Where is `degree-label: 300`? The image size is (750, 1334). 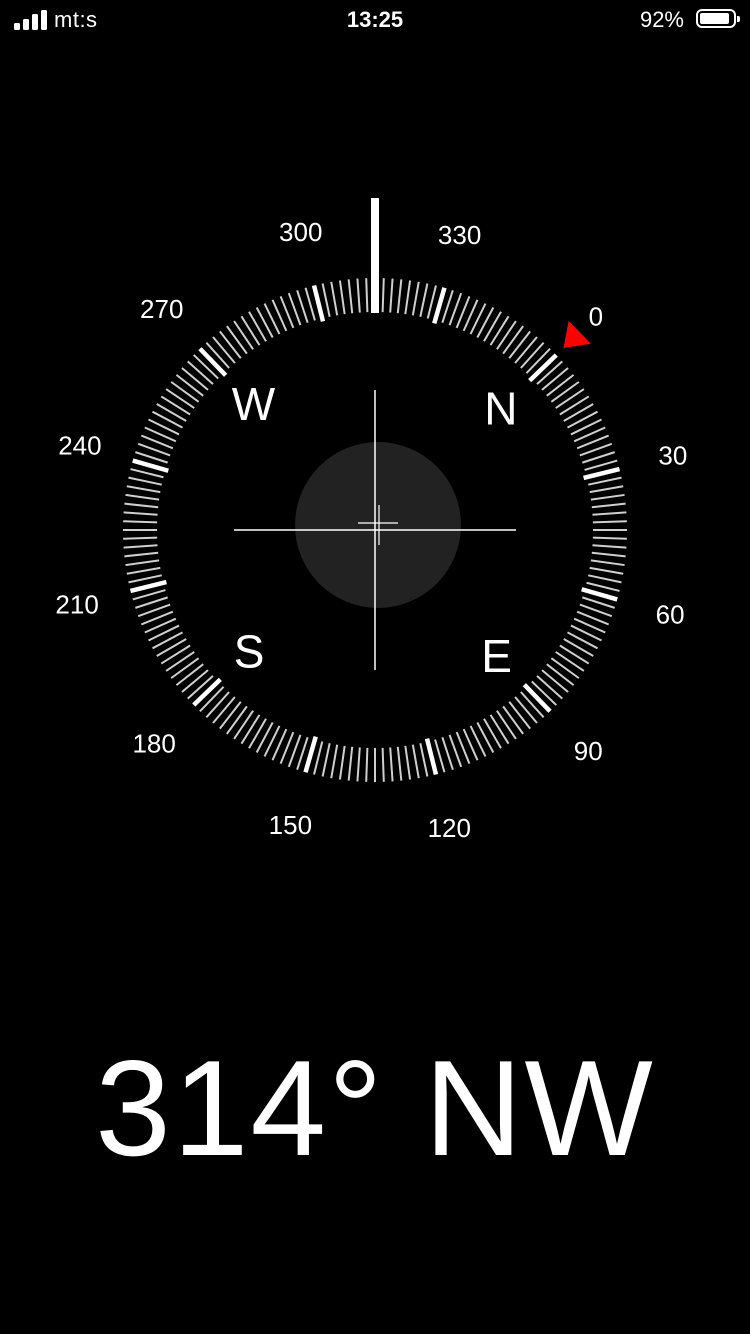 degree-label: 300 is located at coordinates (300, 232).